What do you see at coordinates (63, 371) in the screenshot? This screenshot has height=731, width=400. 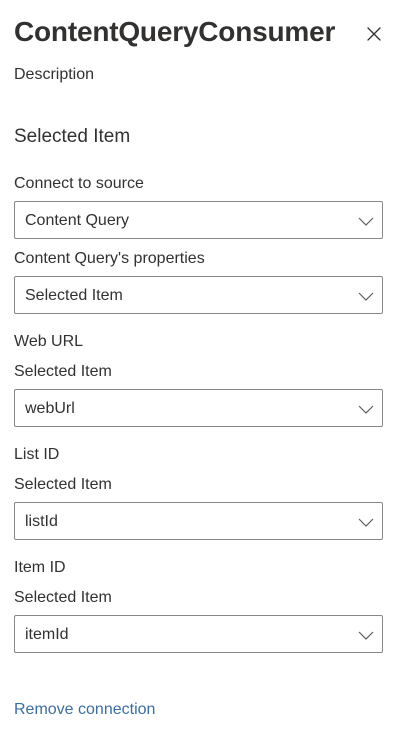 I see `web-url-sublabel: Selected Item` at bounding box center [63, 371].